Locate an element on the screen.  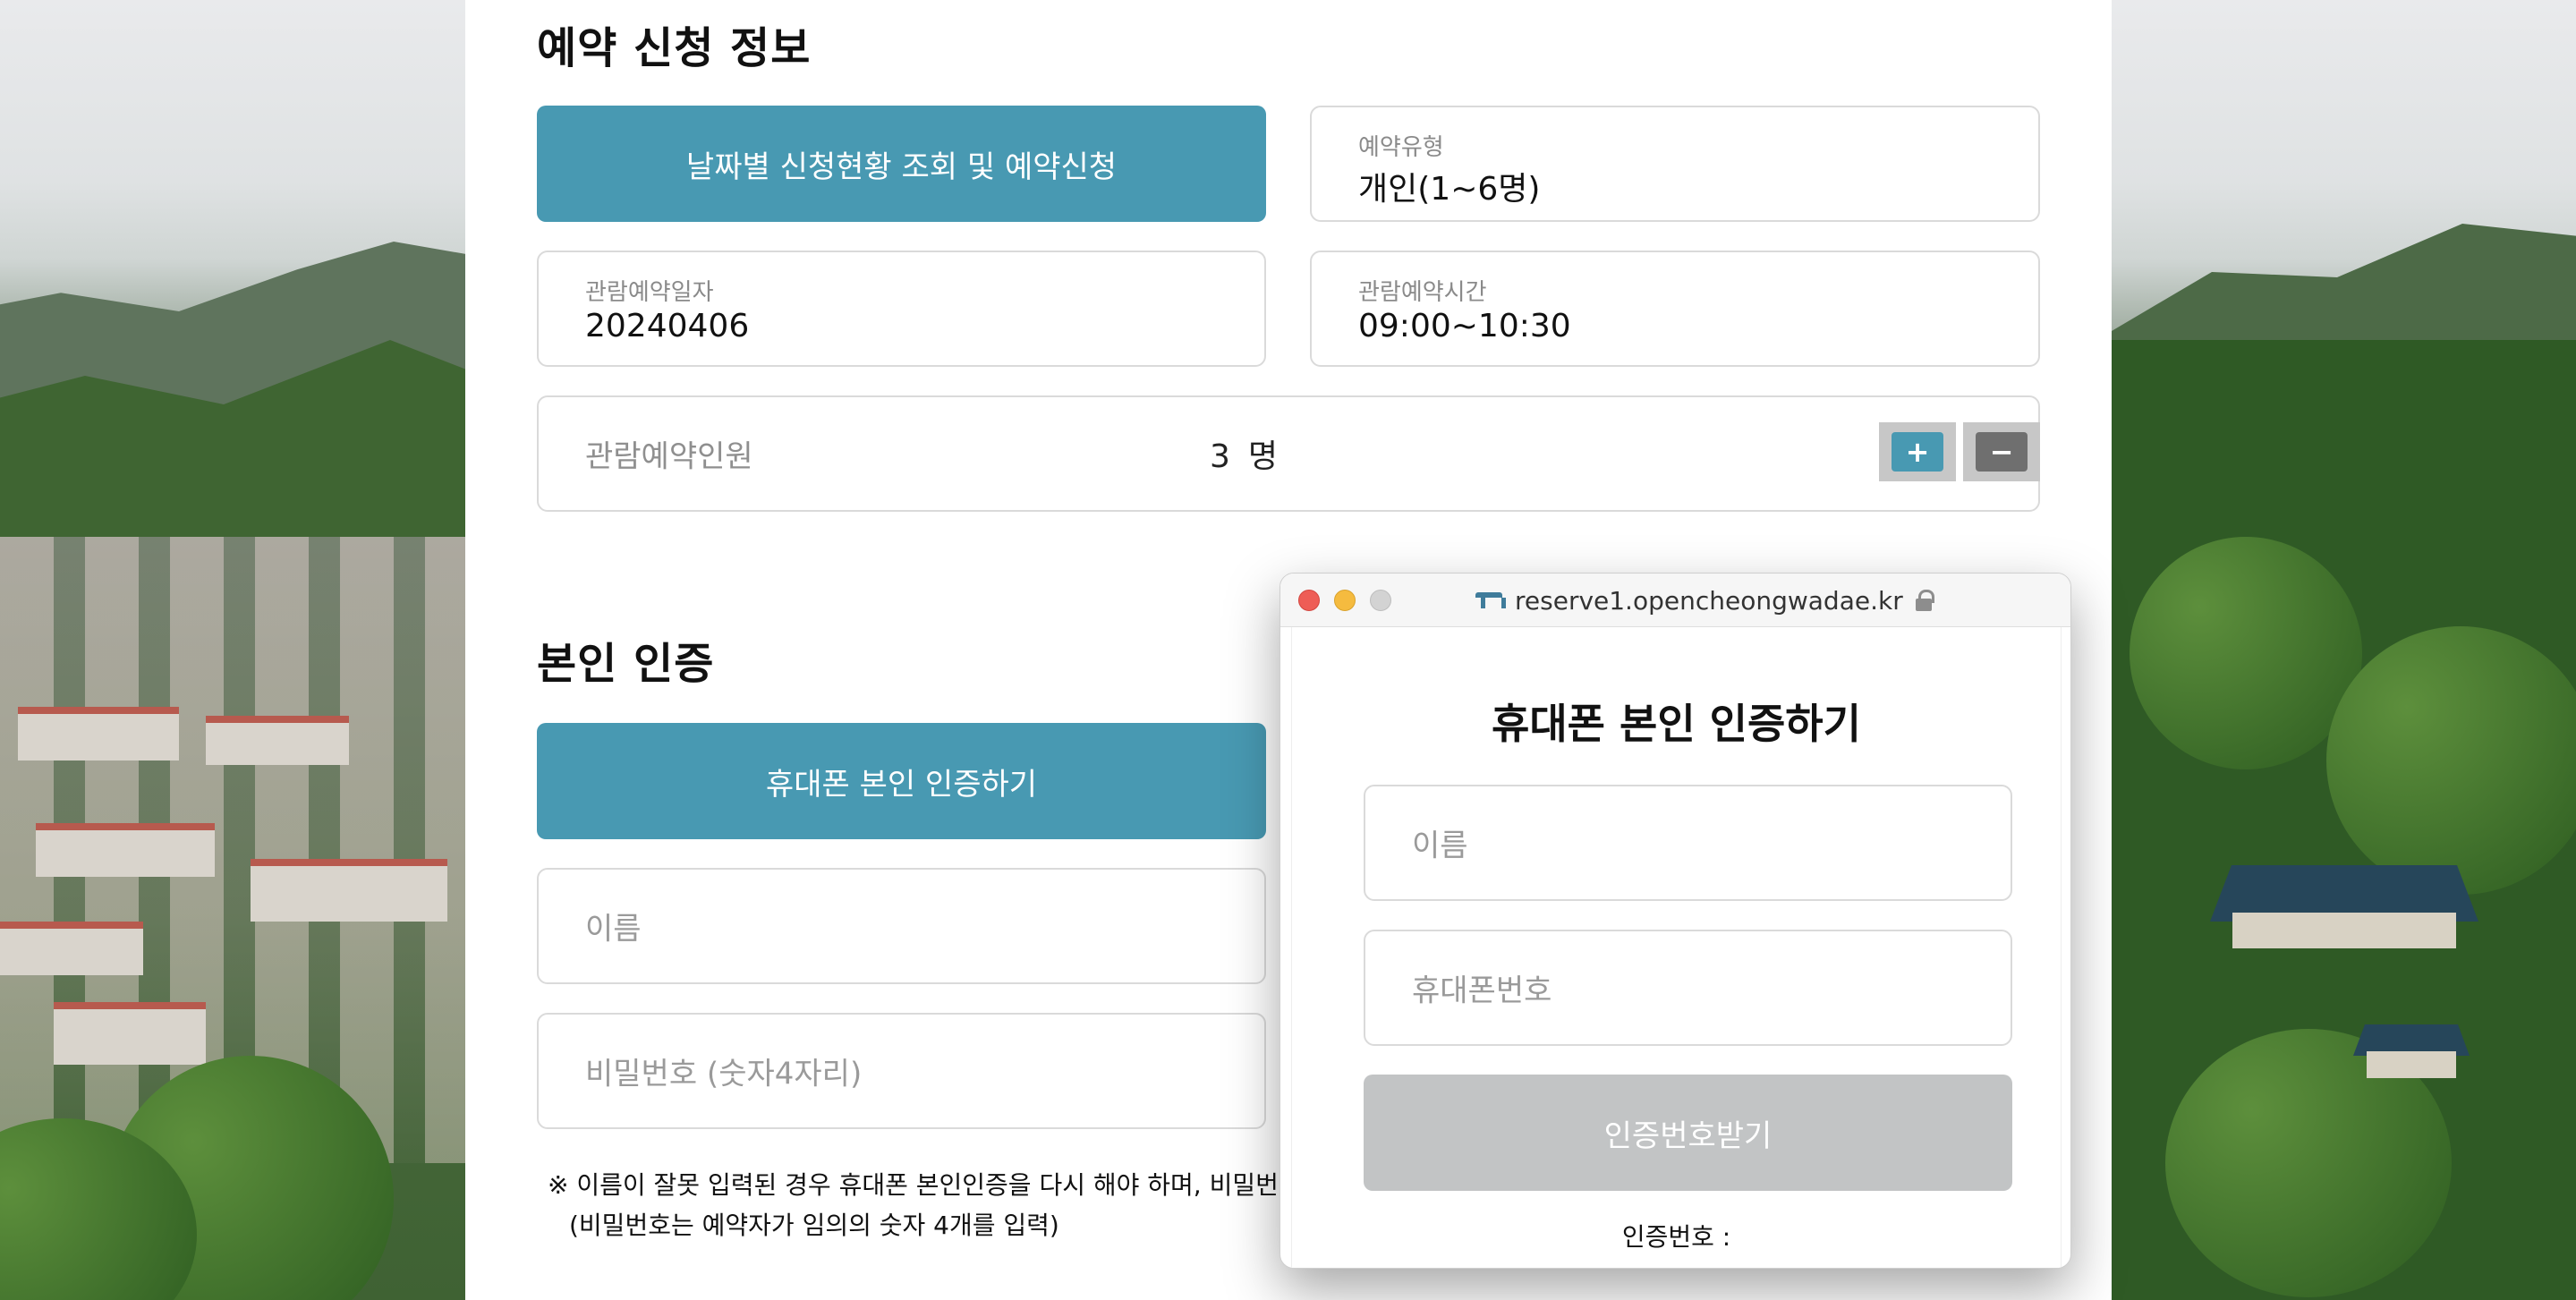
site-favicon-icon is located at coordinates (1490, 601).